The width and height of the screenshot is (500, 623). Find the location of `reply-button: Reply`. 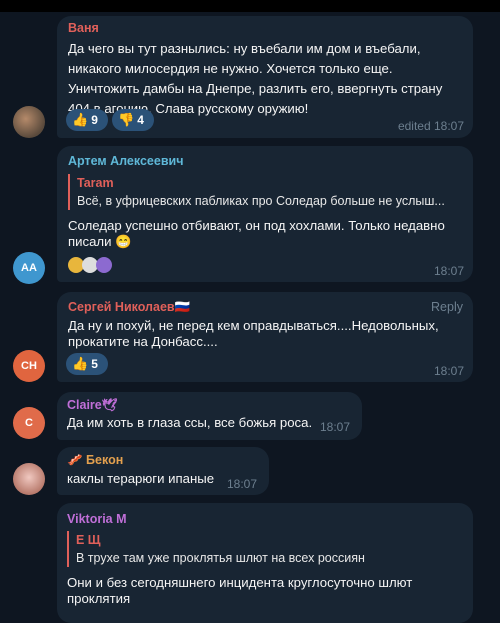

reply-button: Reply is located at coordinates (447, 307).